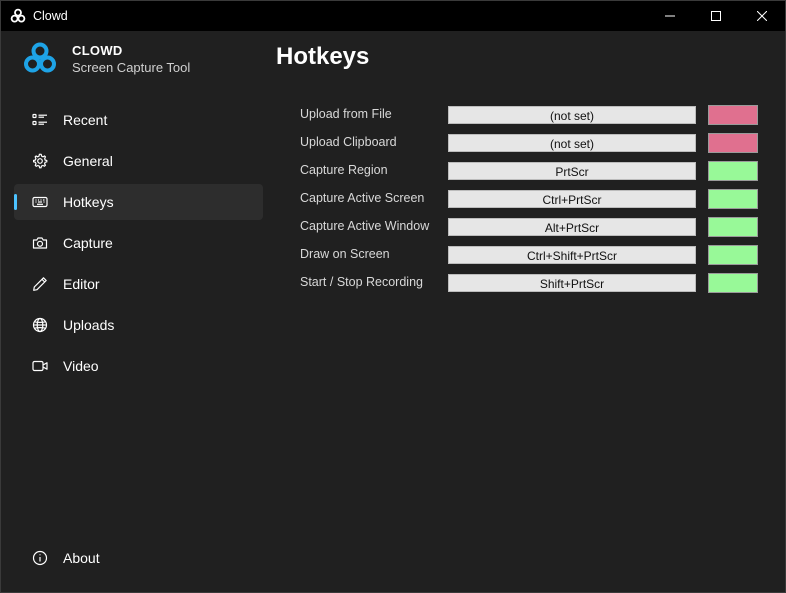  Describe the element at coordinates (40, 366) in the screenshot. I see `video-icon` at that location.